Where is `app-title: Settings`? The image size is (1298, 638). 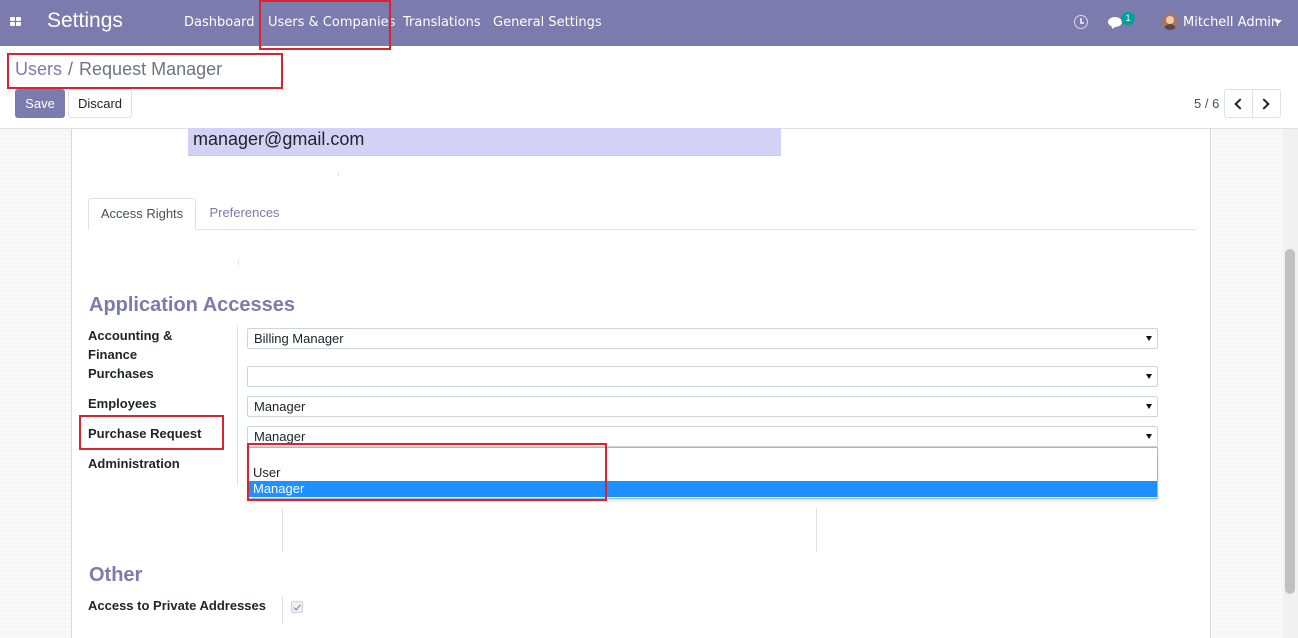
app-title: Settings is located at coordinates (85, 20).